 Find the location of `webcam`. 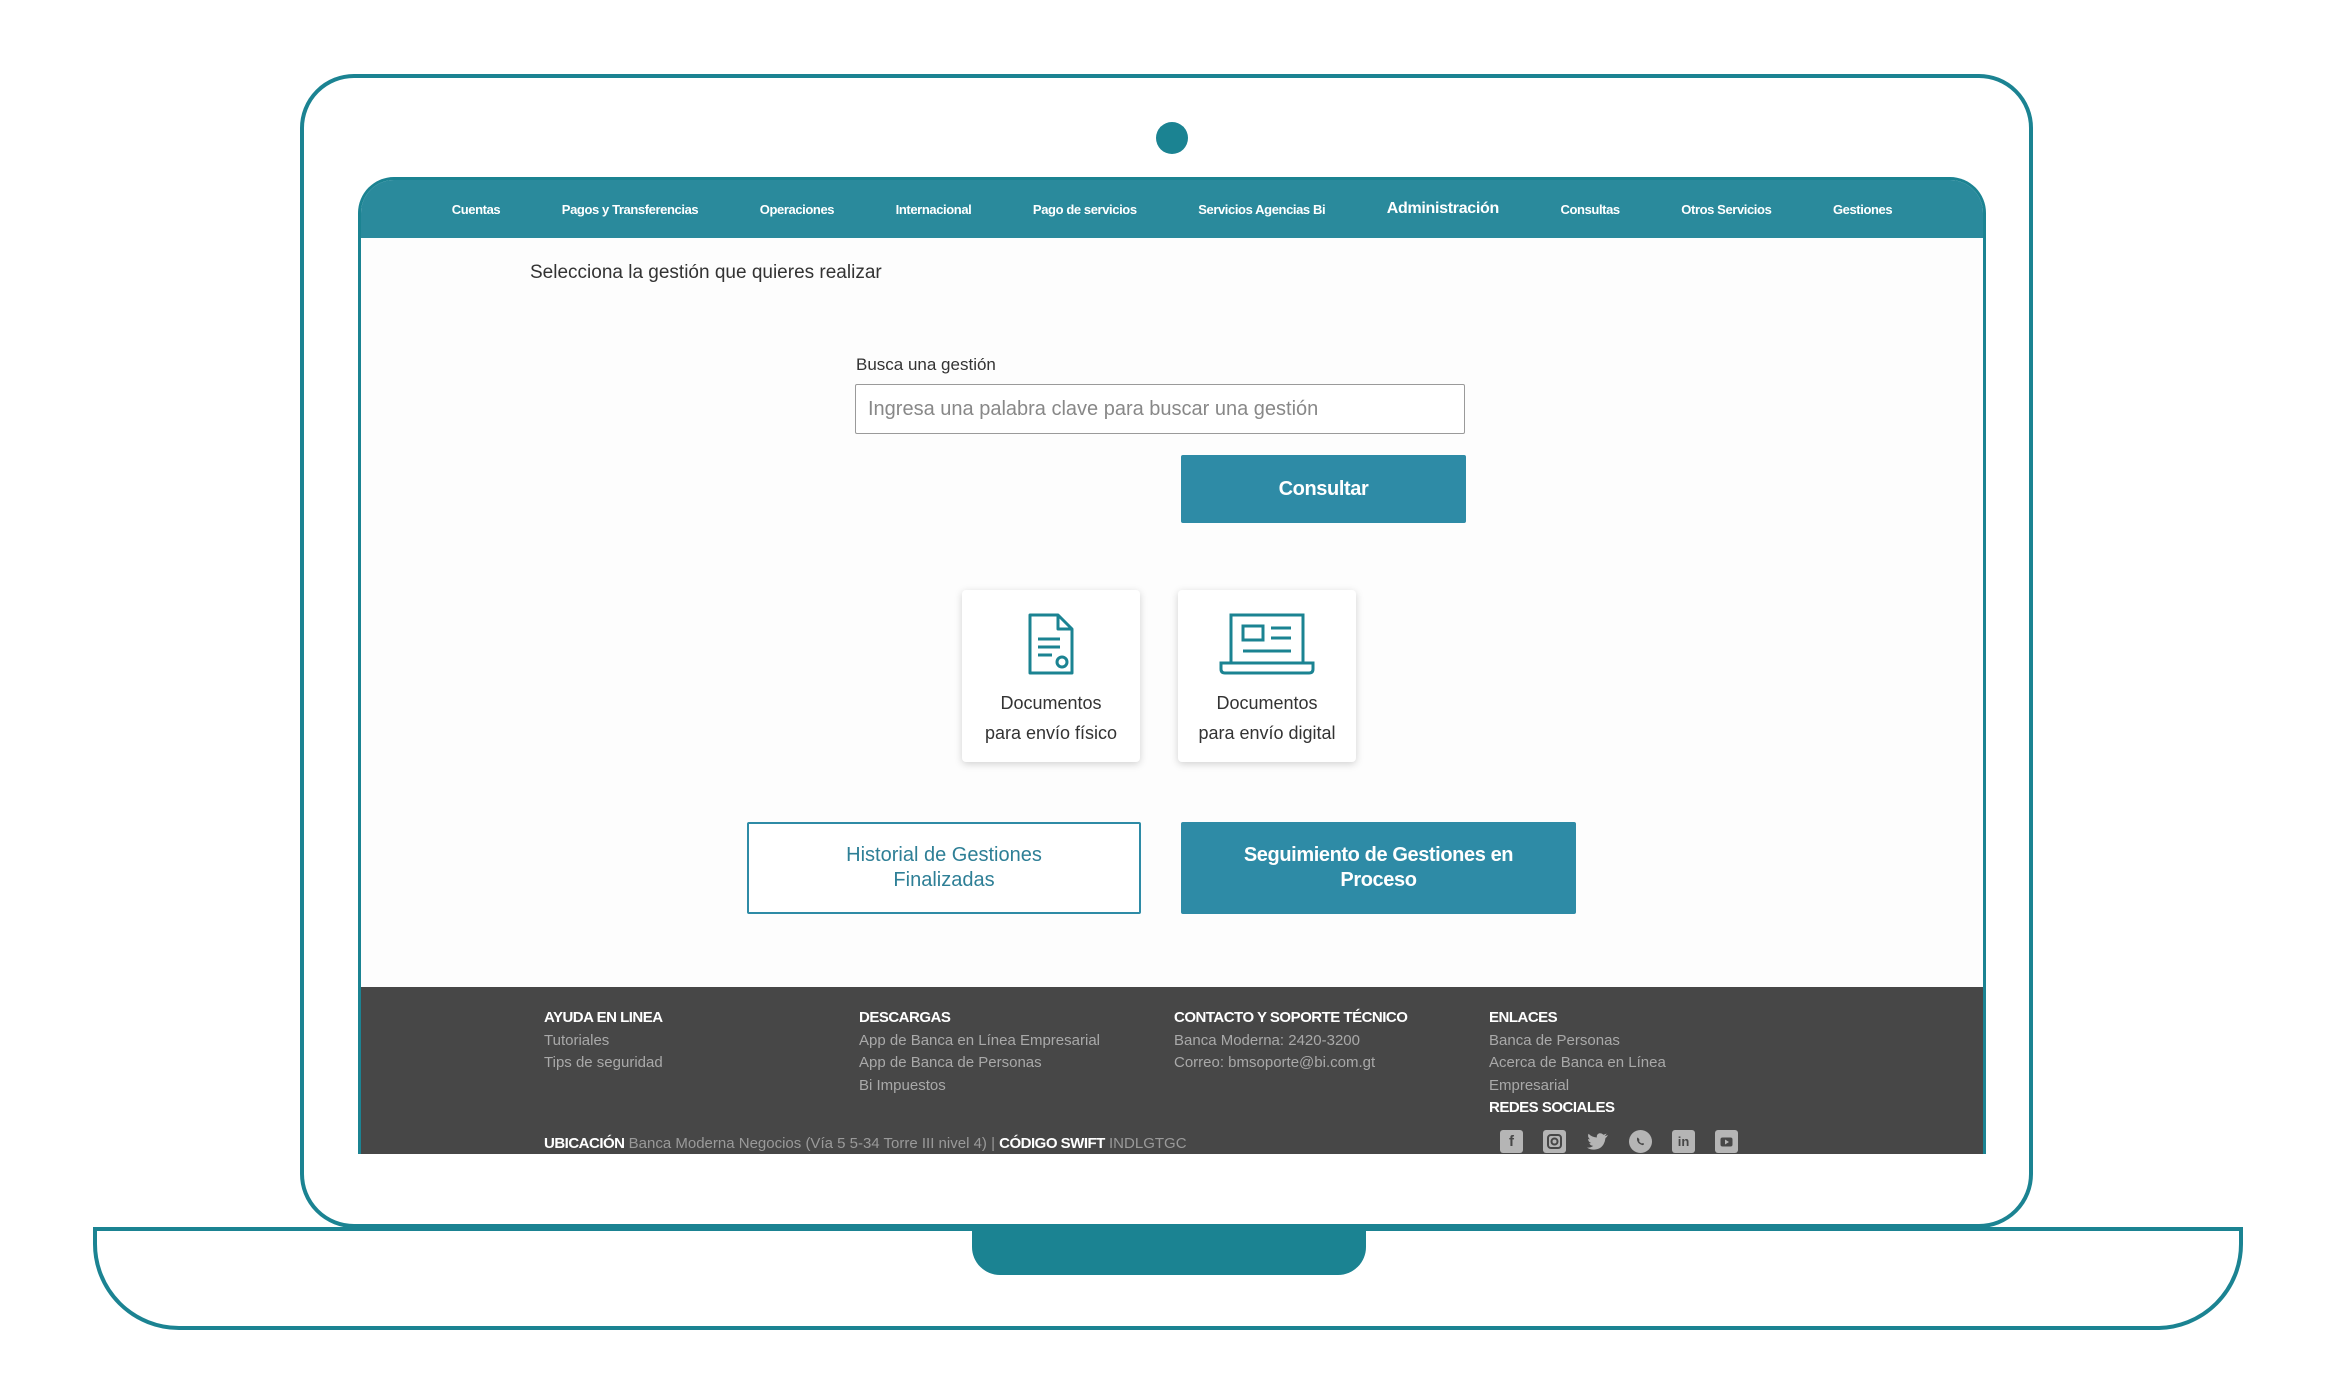

webcam is located at coordinates (1172, 138).